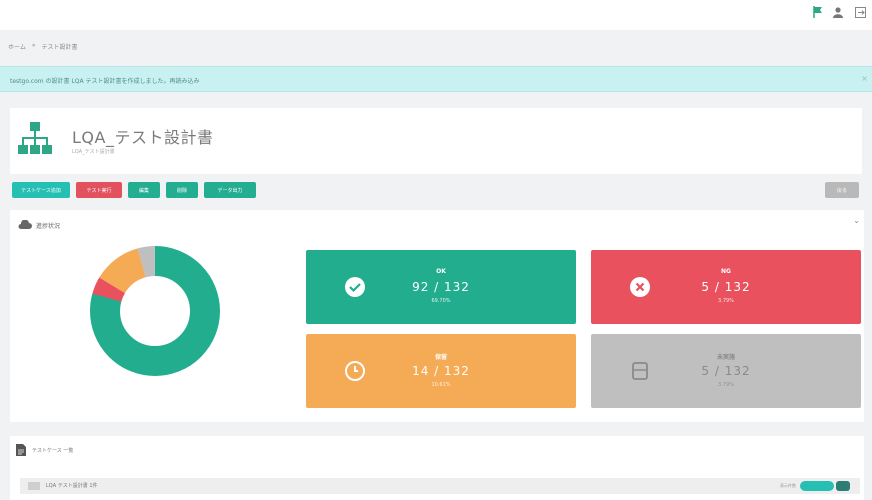 The width and height of the screenshot is (872, 500). Describe the element at coordinates (21, 450) in the screenshot. I see `document-icon` at that location.